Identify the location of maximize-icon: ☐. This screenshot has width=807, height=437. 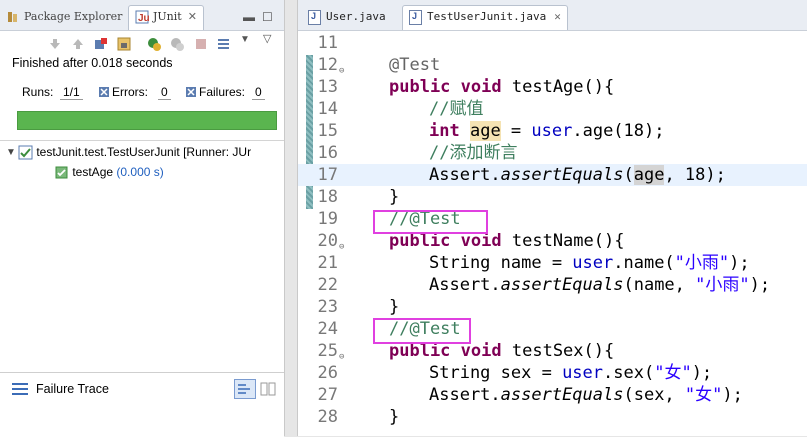
(267, 17).